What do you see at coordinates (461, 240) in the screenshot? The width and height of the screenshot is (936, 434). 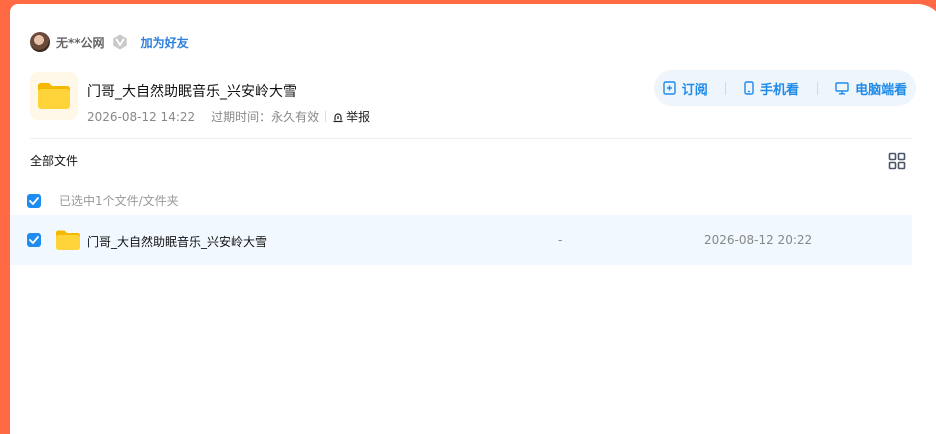 I see `table-row: 门哥_大自然助眠音乐_兴安岭大雪 - 2026-08-12 20:22` at bounding box center [461, 240].